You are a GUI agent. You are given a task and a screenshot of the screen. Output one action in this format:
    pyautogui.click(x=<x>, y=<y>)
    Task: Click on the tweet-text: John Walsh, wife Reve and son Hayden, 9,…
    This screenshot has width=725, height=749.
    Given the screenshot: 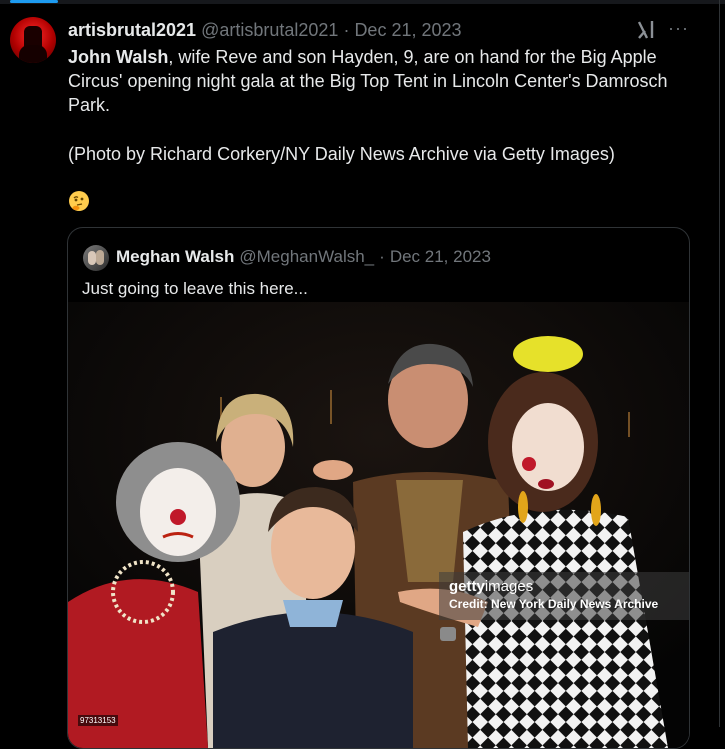 What is the action you would take?
    pyautogui.click(x=383, y=81)
    